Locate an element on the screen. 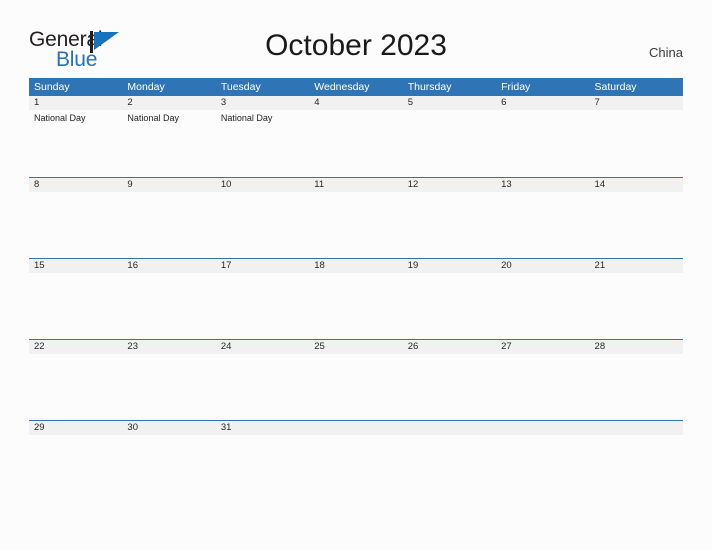 This screenshot has height=550, width=712. page-header: General Blue October 2023 China is located at coordinates (356, 38).